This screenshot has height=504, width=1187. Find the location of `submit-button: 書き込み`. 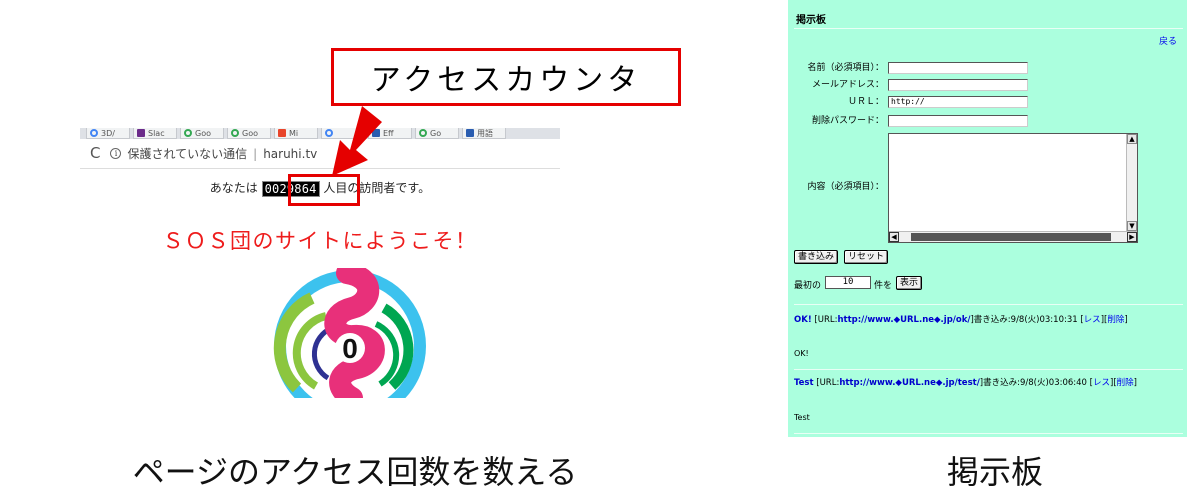

submit-button: 書き込み is located at coordinates (816, 257).